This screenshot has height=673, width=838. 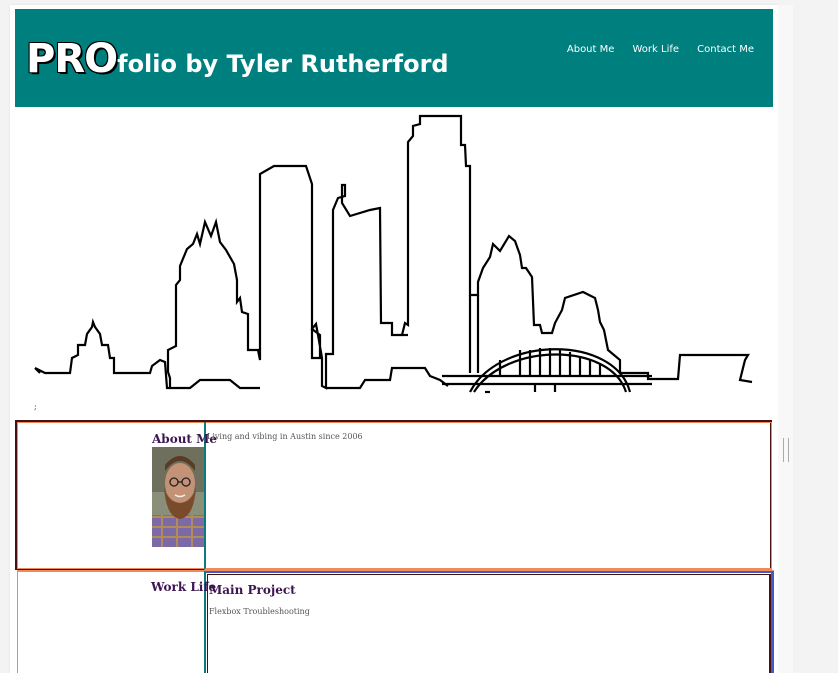 I want to click on work-heading: Work Life, so click(x=184, y=587).